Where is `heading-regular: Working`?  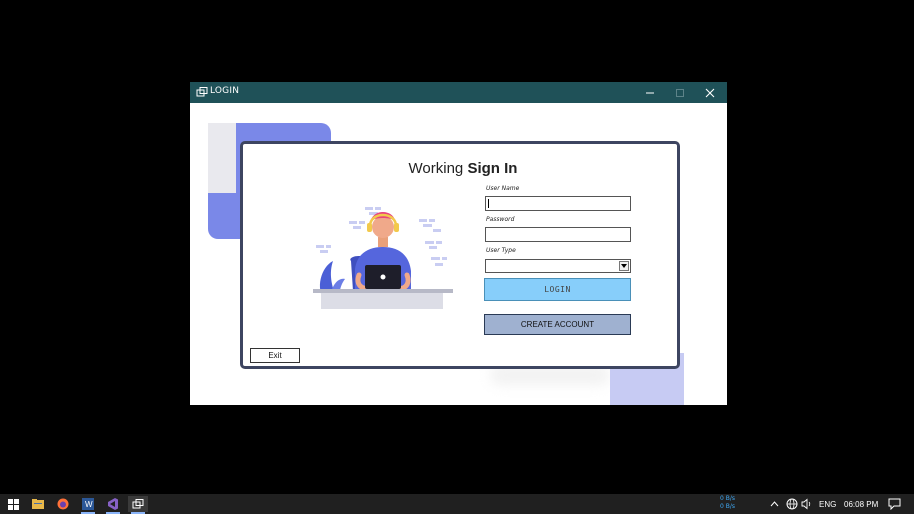 heading-regular: Working is located at coordinates (436, 168).